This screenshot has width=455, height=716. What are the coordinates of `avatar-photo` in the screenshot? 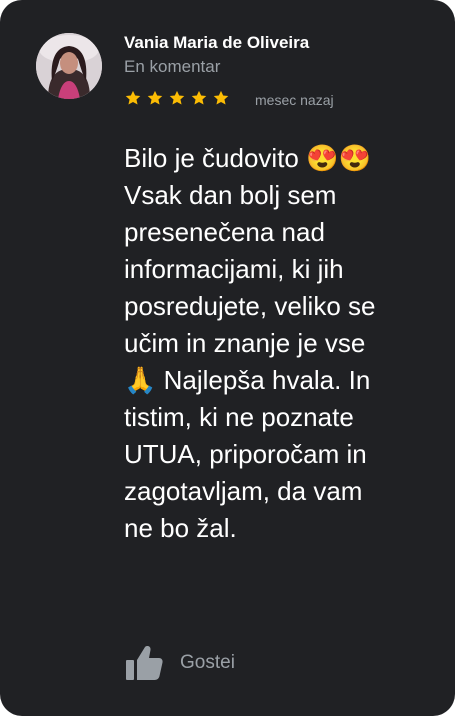 It's located at (69, 66).